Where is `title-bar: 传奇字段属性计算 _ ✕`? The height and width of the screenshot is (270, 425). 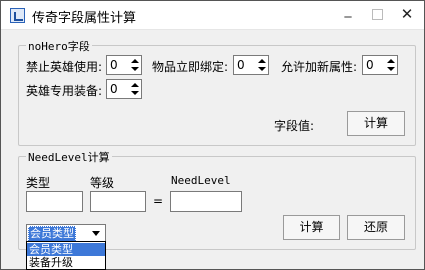
title-bar: 传奇字段属性计算 _ ✕ is located at coordinates (212, 15).